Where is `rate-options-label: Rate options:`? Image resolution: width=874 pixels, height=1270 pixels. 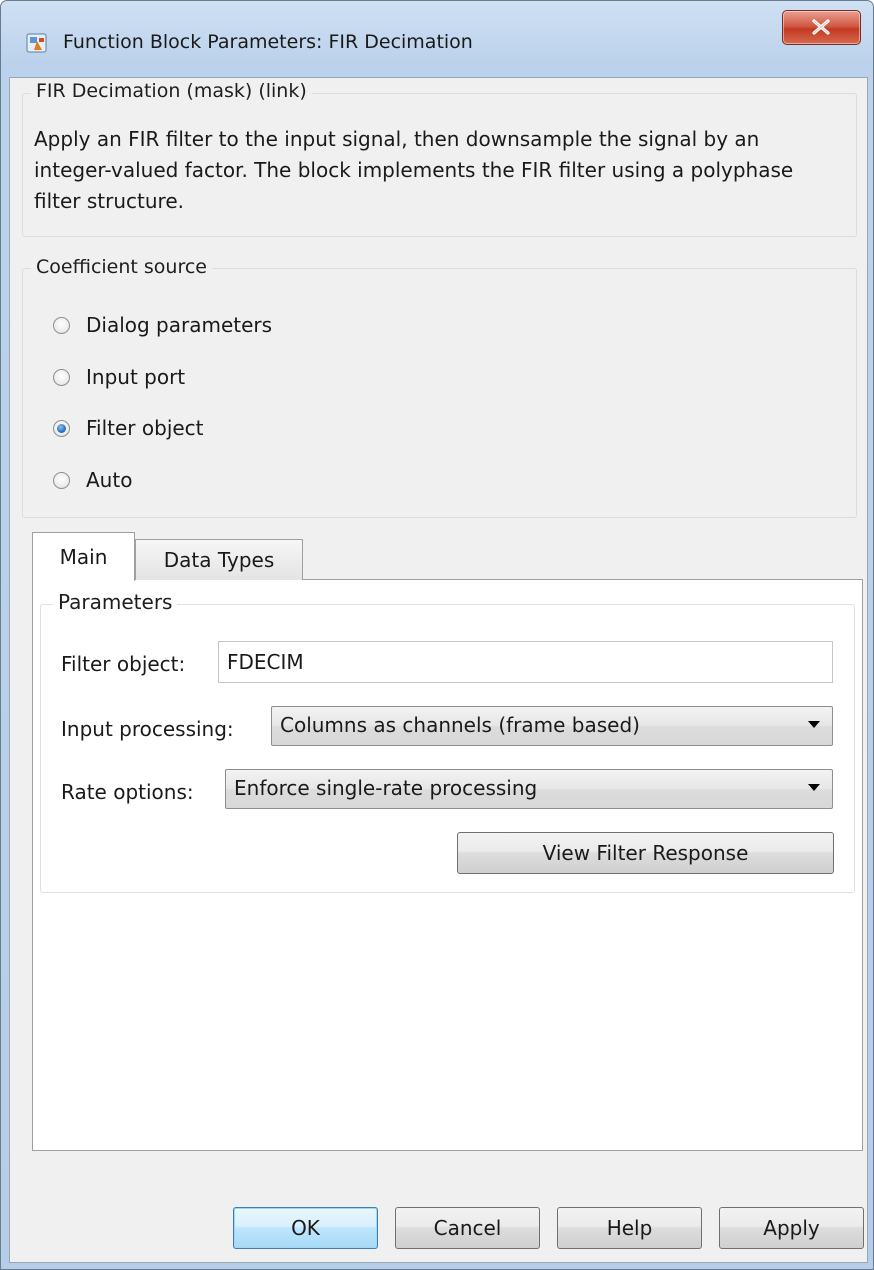 rate-options-label: Rate options: is located at coordinates (127, 792).